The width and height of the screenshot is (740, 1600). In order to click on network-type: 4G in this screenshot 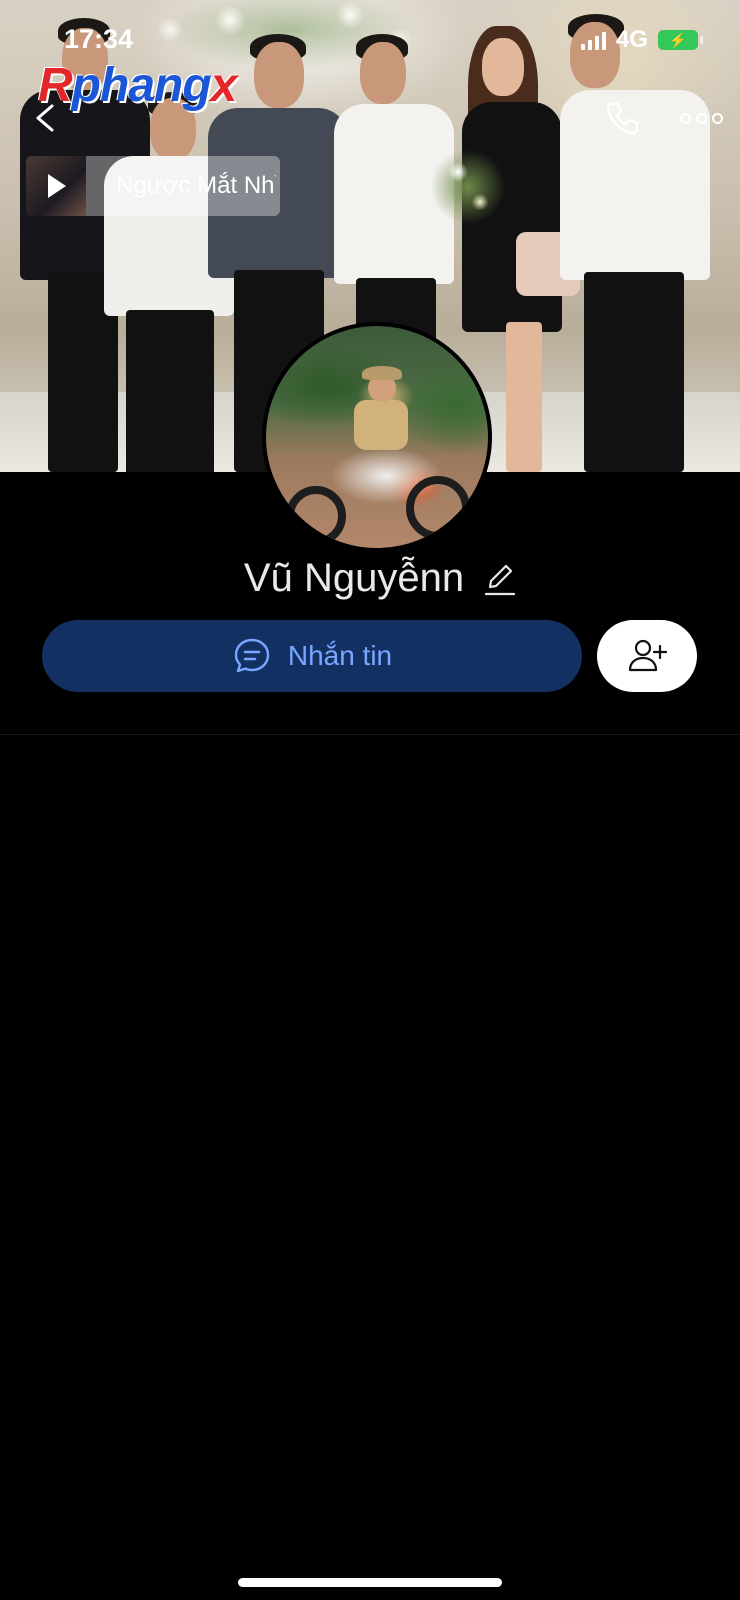, I will do `click(631, 39)`.